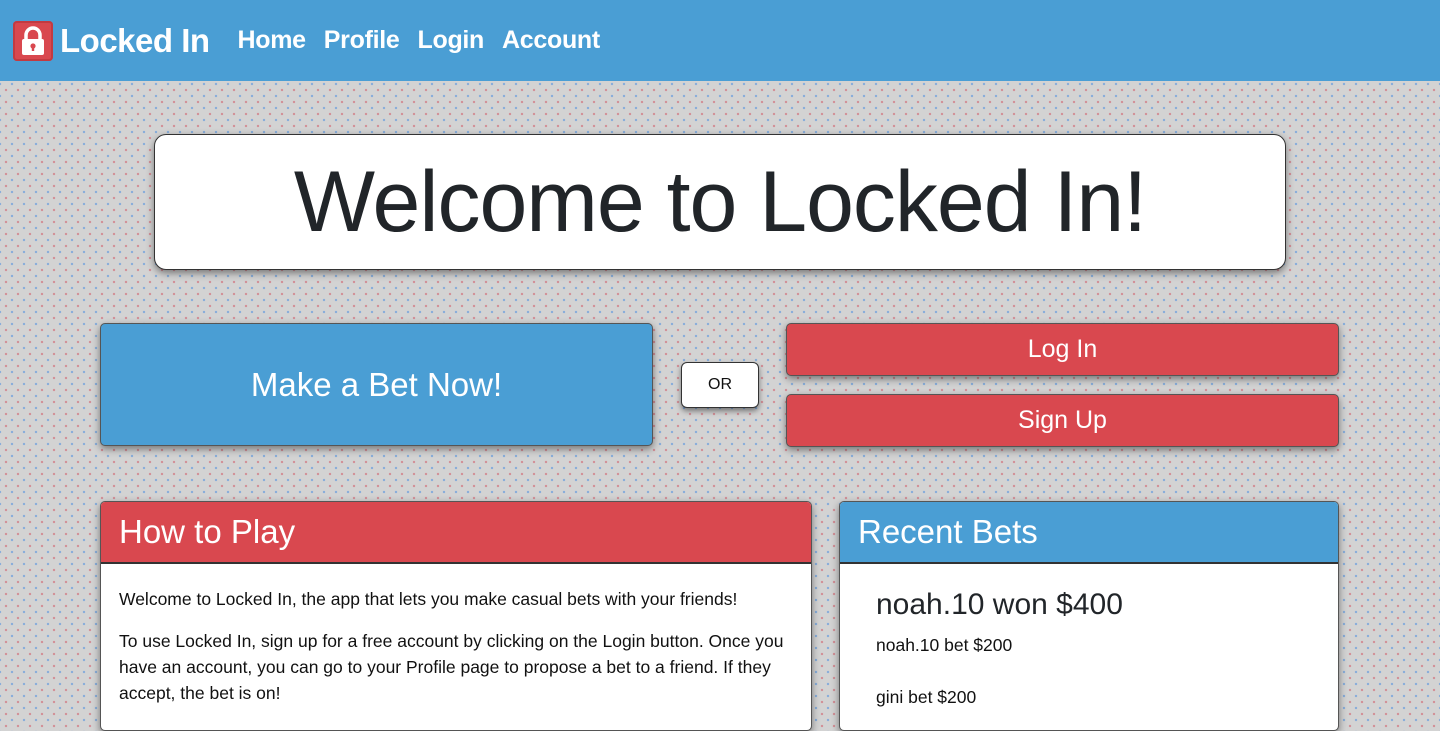 Image resolution: width=1440 pixels, height=731 pixels. I want to click on welcome-title: Welcome to Locked In!, so click(720, 201).